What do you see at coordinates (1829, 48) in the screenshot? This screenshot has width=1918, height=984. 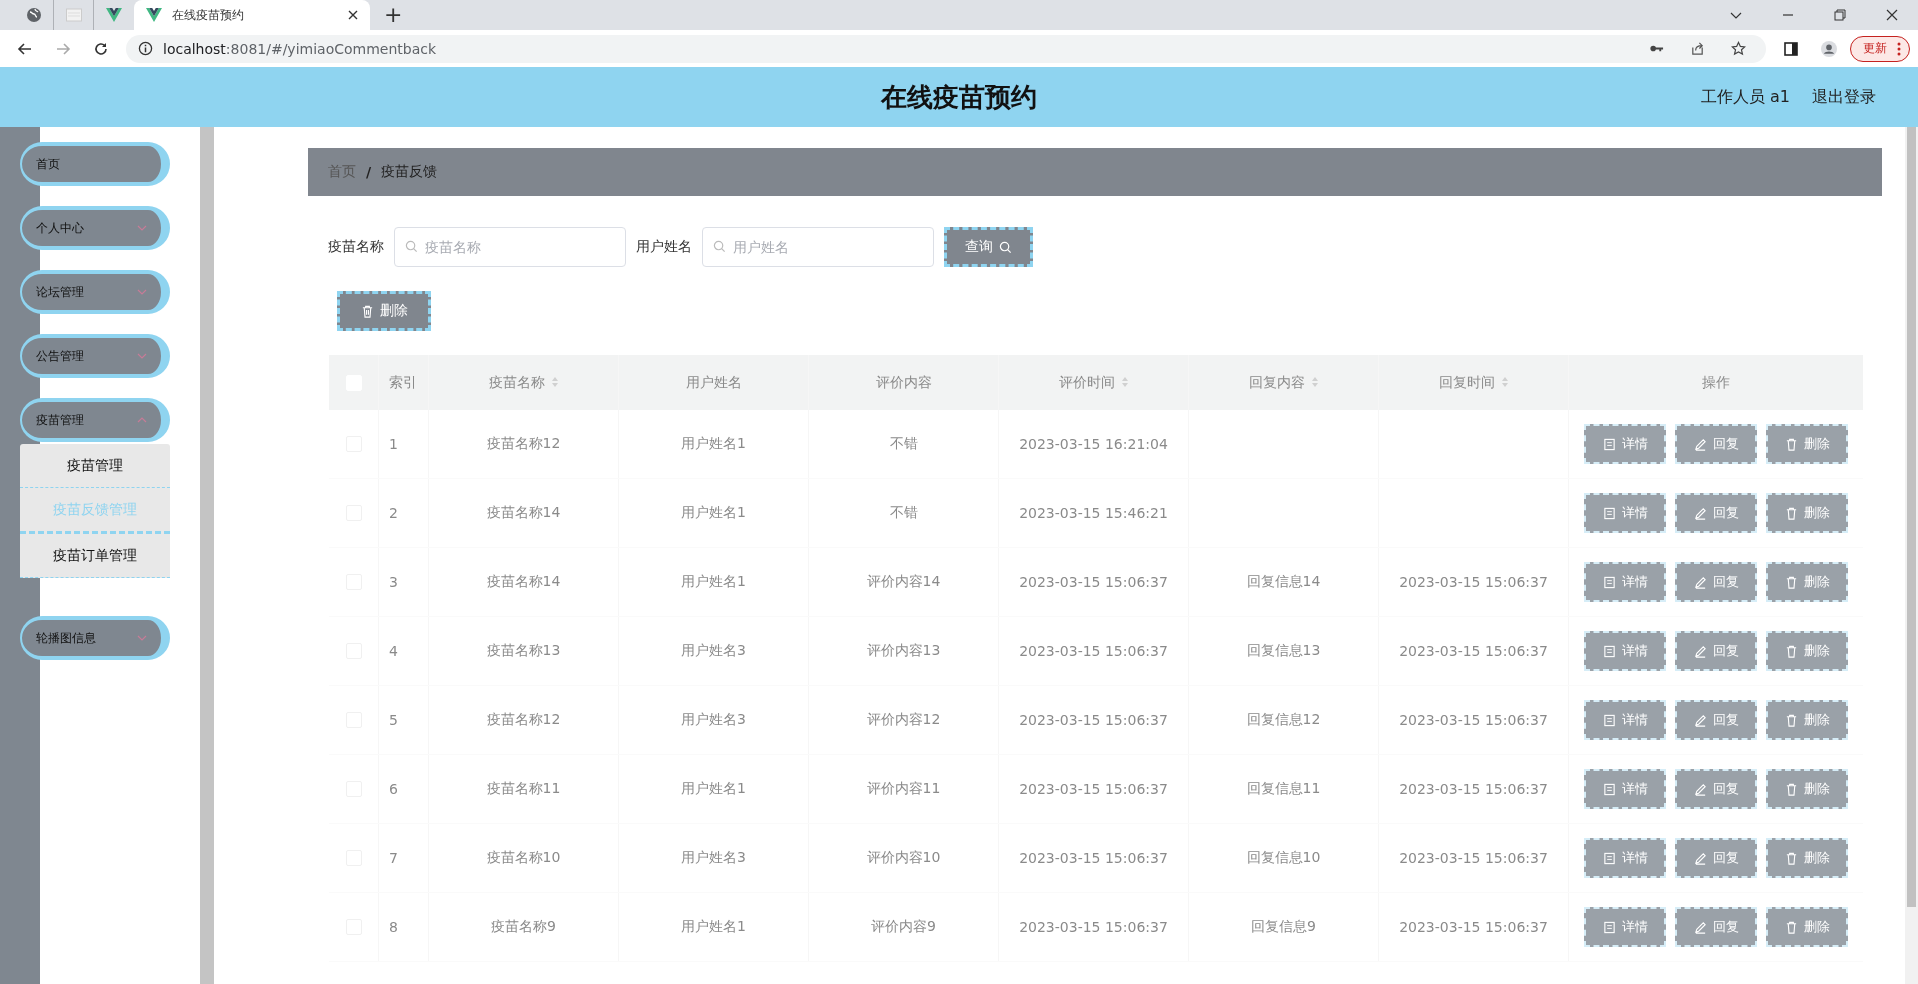 I see `profile-icon` at bounding box center [1829, 48].